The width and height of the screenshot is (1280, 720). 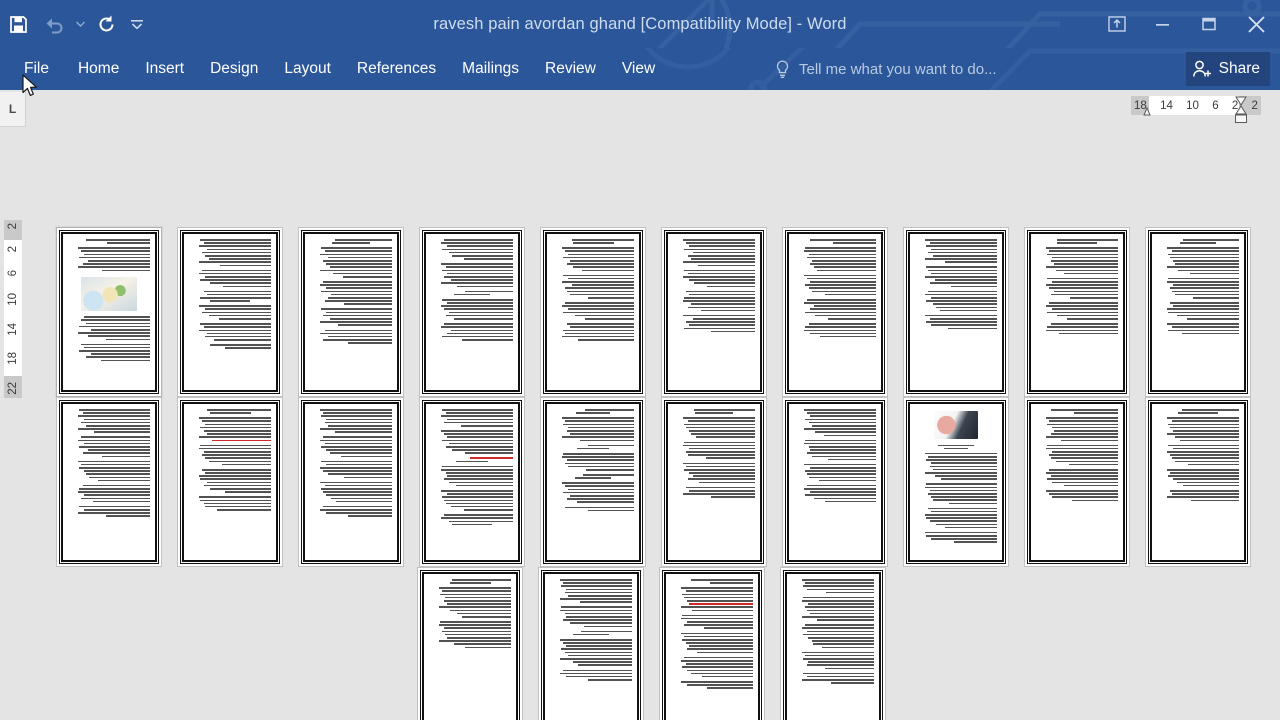 I want to click on first-line-indent-marker-icon, so click(x=1241, y=101).